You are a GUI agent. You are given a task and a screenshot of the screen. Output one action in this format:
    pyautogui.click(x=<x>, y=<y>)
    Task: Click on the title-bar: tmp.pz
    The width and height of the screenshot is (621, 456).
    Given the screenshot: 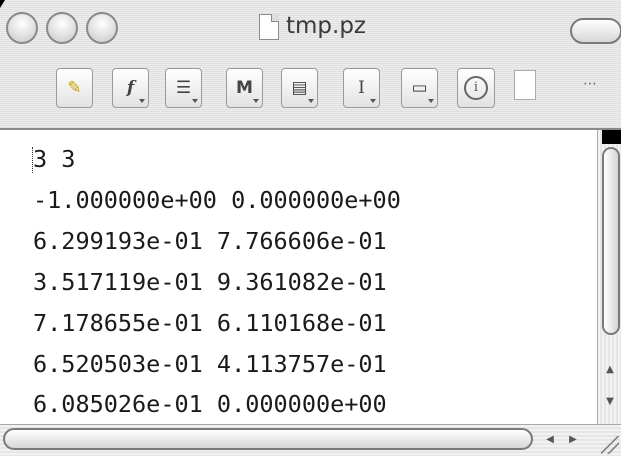 What is the action you would take?
    pyautogui.click(x=310, y=25)
    